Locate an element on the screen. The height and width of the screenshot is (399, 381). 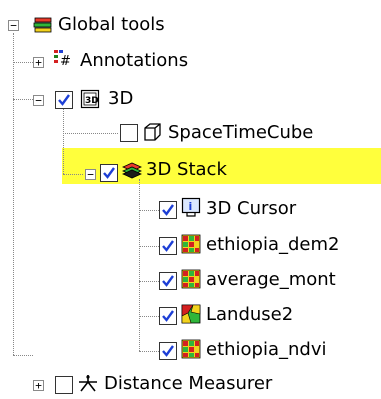
tree-node-global-tools: − Global tools is located at coordinates (190, 25).